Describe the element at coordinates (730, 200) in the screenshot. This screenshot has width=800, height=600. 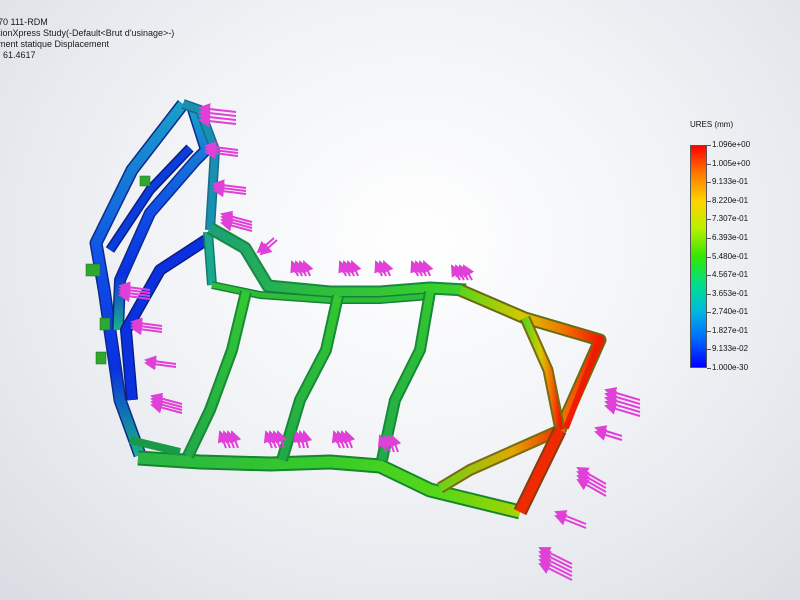
I see `legend-value: 8.220e-01` at that location.